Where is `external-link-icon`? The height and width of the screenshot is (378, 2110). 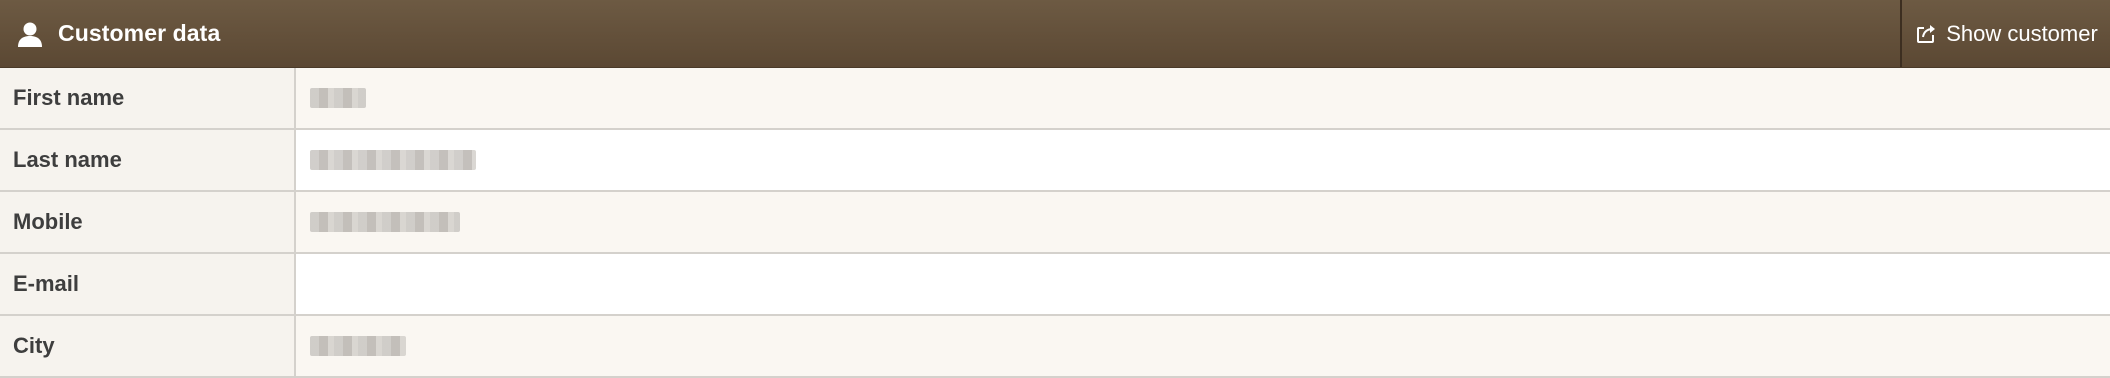
external-link-icon is located at coordinates (1926, 34).